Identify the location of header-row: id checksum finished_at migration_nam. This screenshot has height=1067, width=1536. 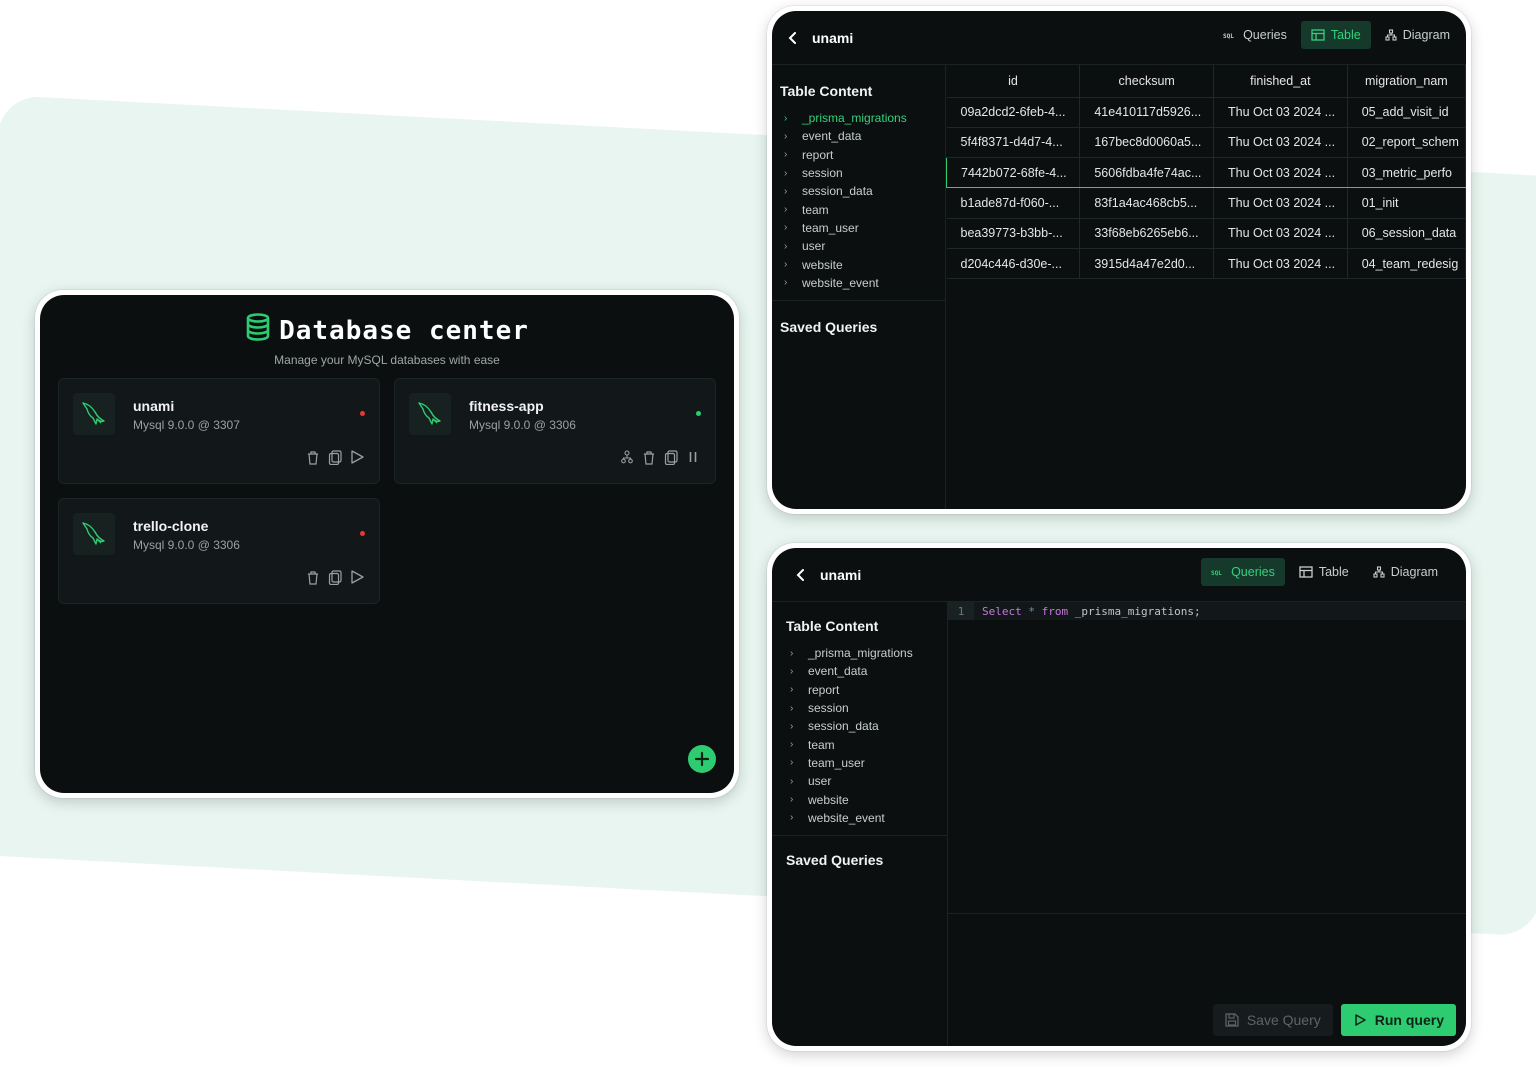
(1206, 81).